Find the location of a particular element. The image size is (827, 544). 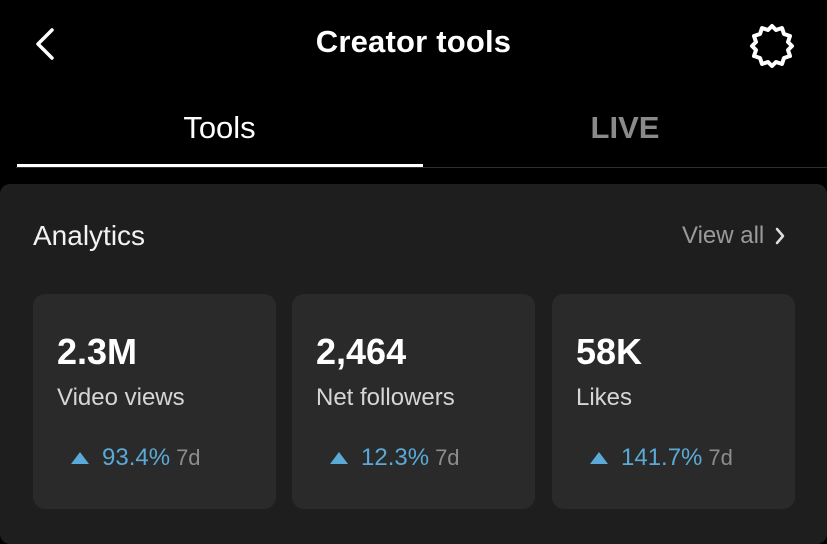

stat-card-likes: 58K Likes 141.7% 7d is located at coordinates (673, 401).